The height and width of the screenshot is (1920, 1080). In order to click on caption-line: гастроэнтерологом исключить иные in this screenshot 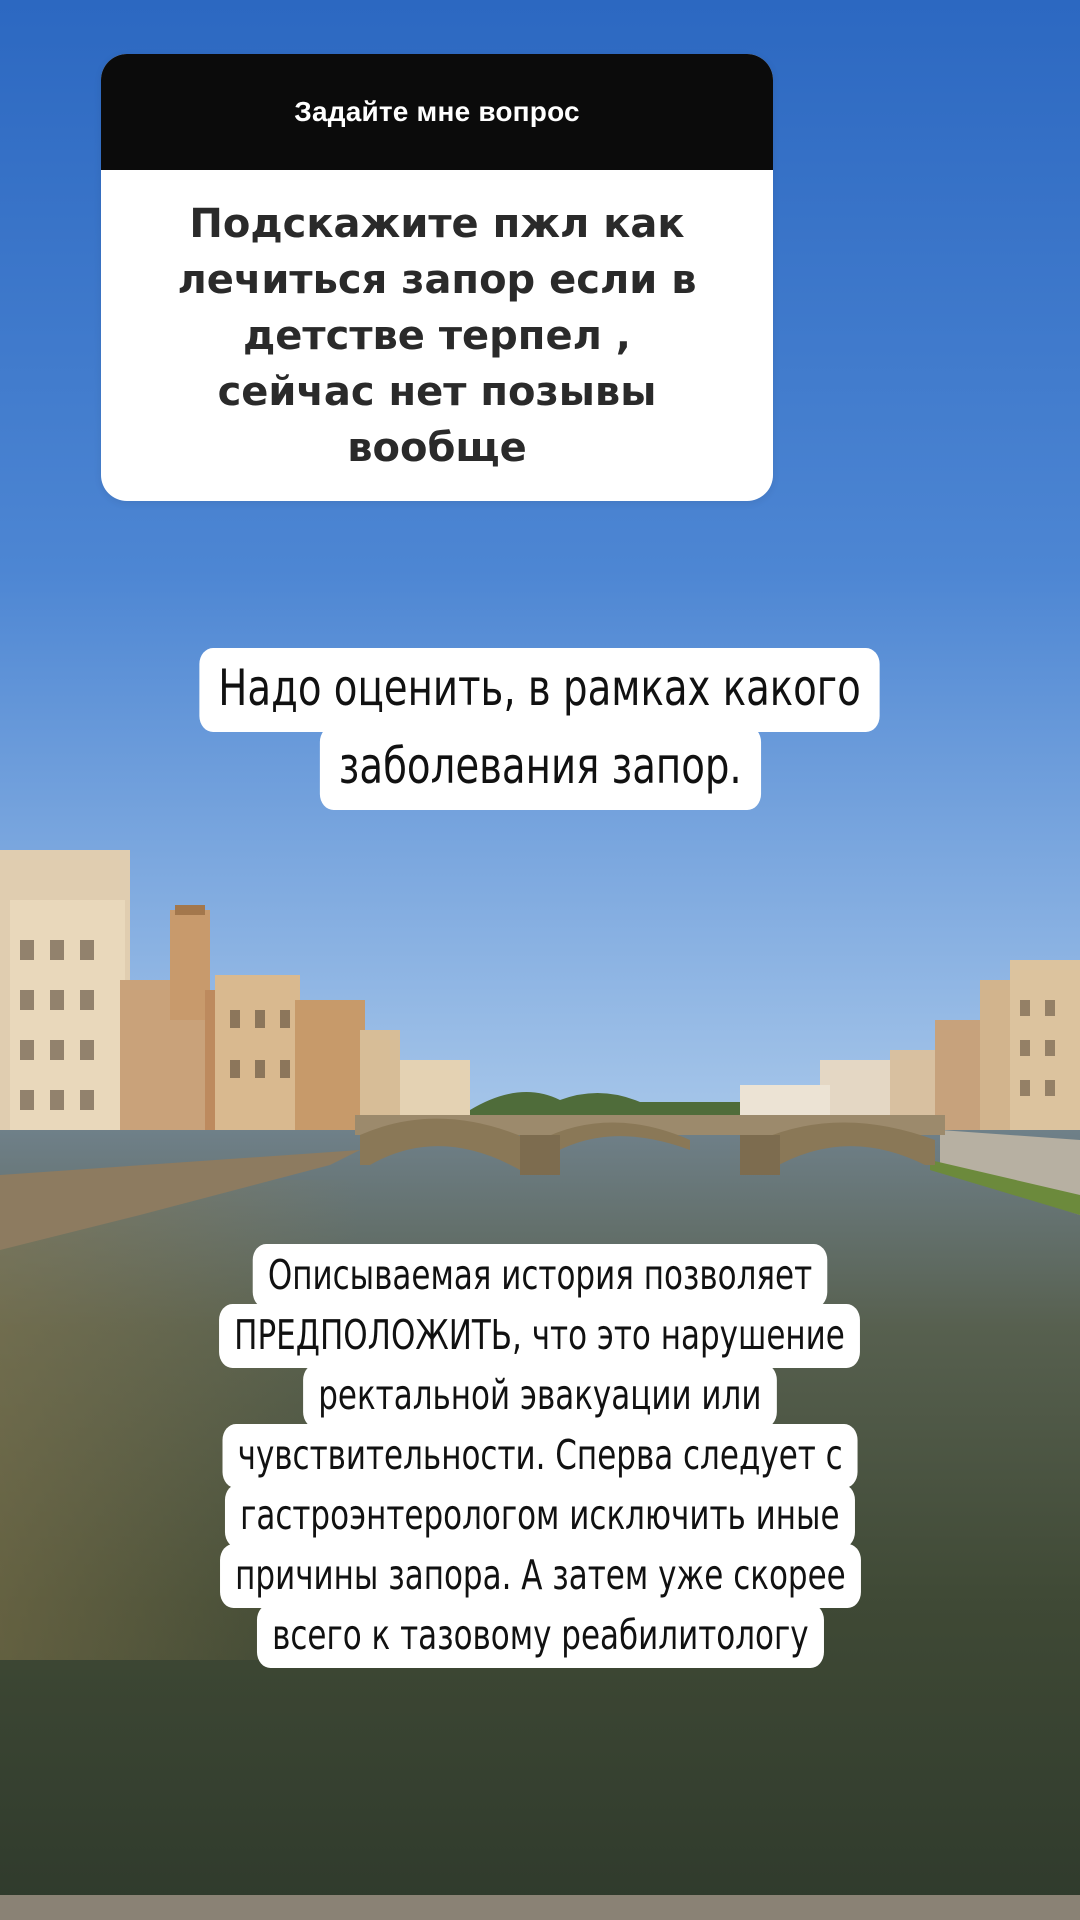, I will do `click(540, 1516)`.